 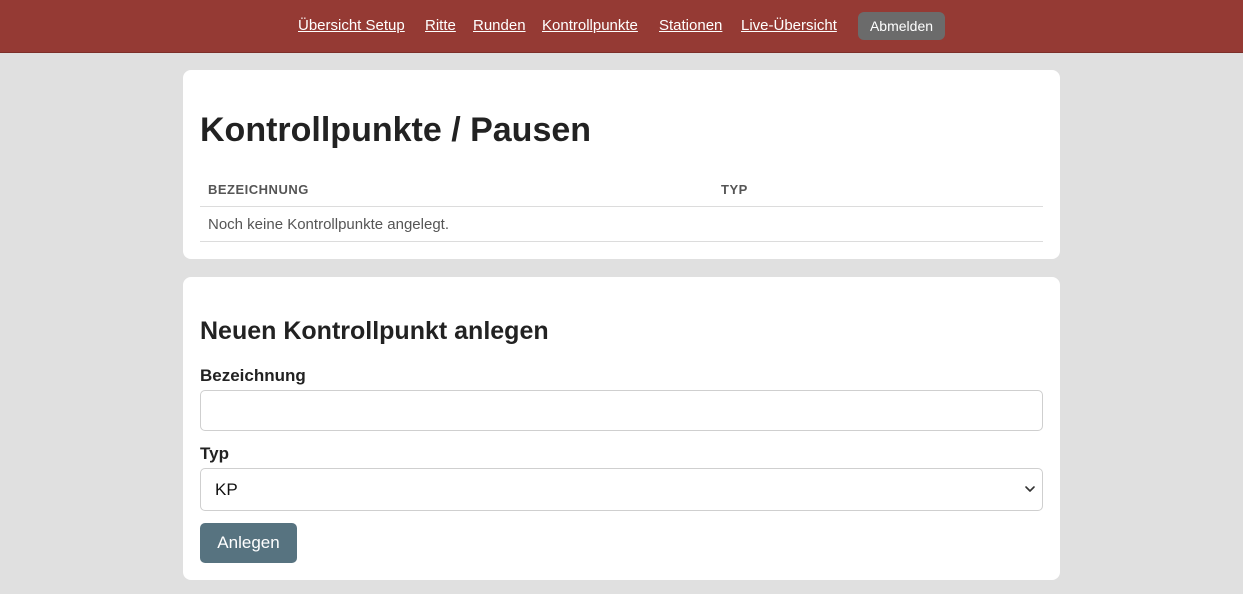 I want to click on bezeichnung-input, so click(x=621, y=410).